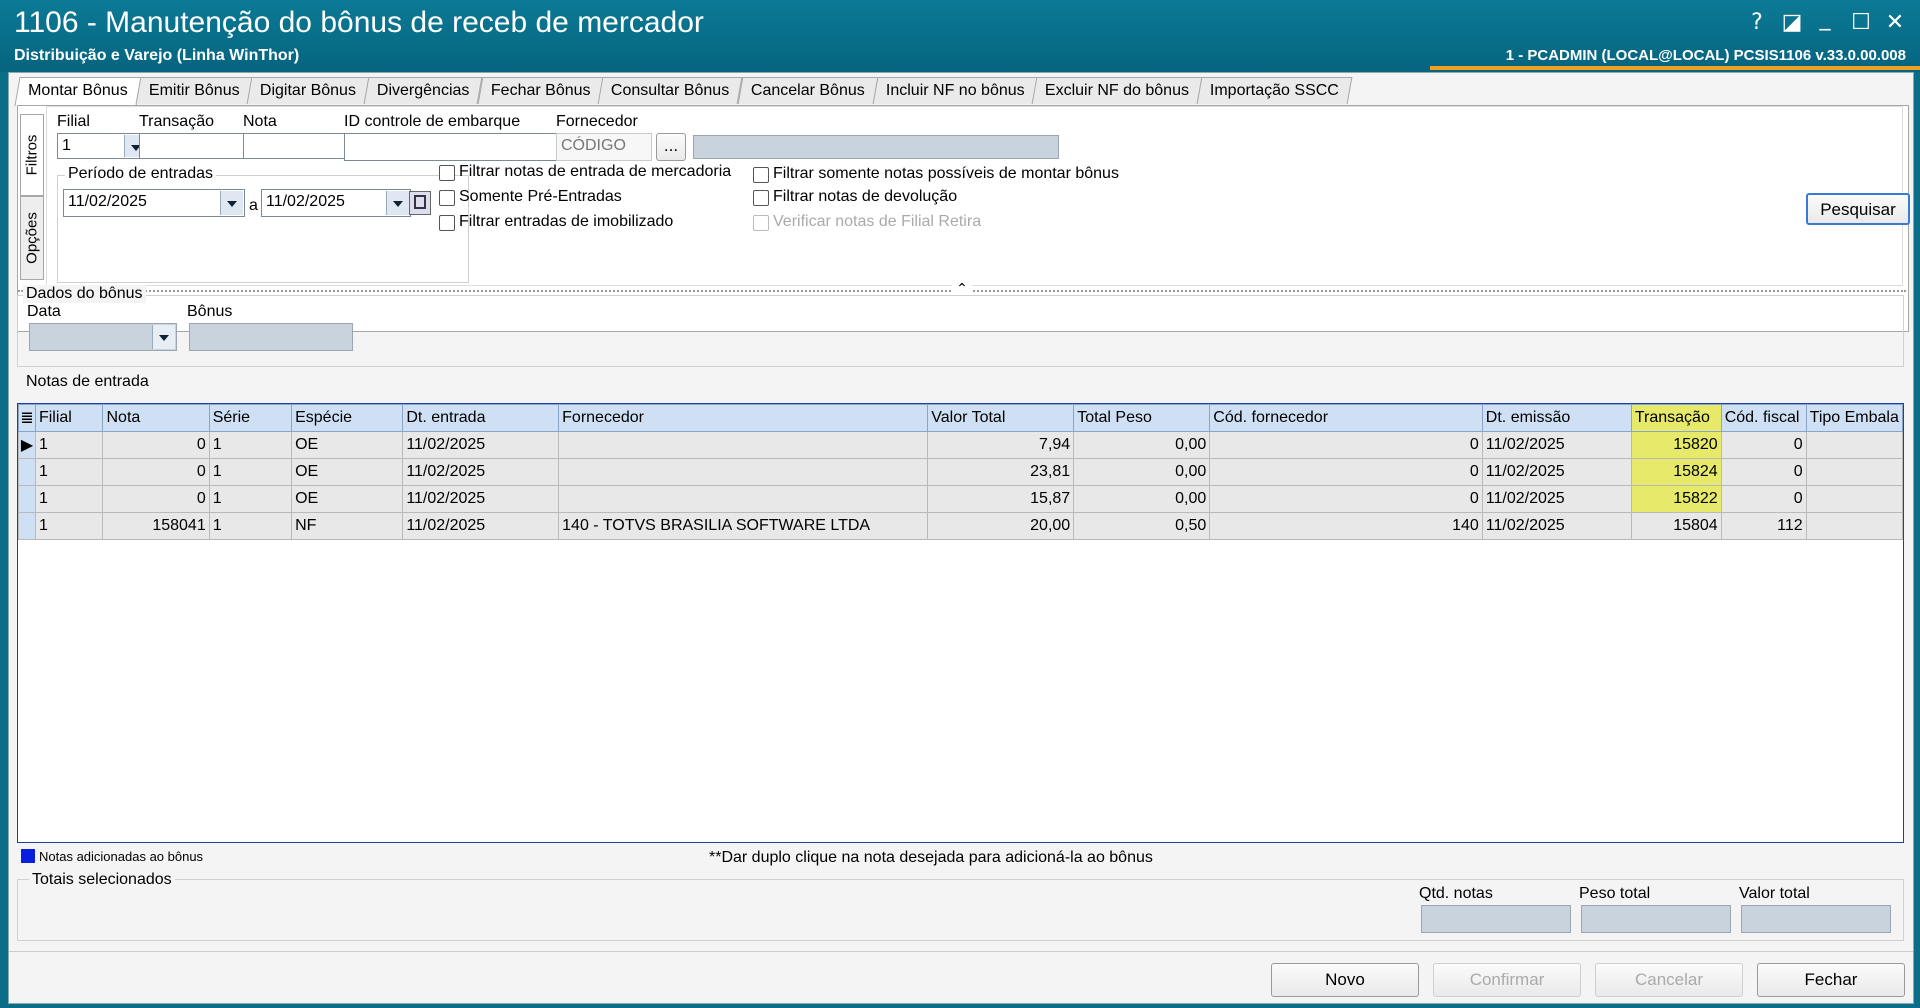 The height and width of the screenshot is (1008, 1920). What do you see at coordinates (447, 198) in the screenshot?
I see `chk-pre-entradas` at bounding box center [447, 198].